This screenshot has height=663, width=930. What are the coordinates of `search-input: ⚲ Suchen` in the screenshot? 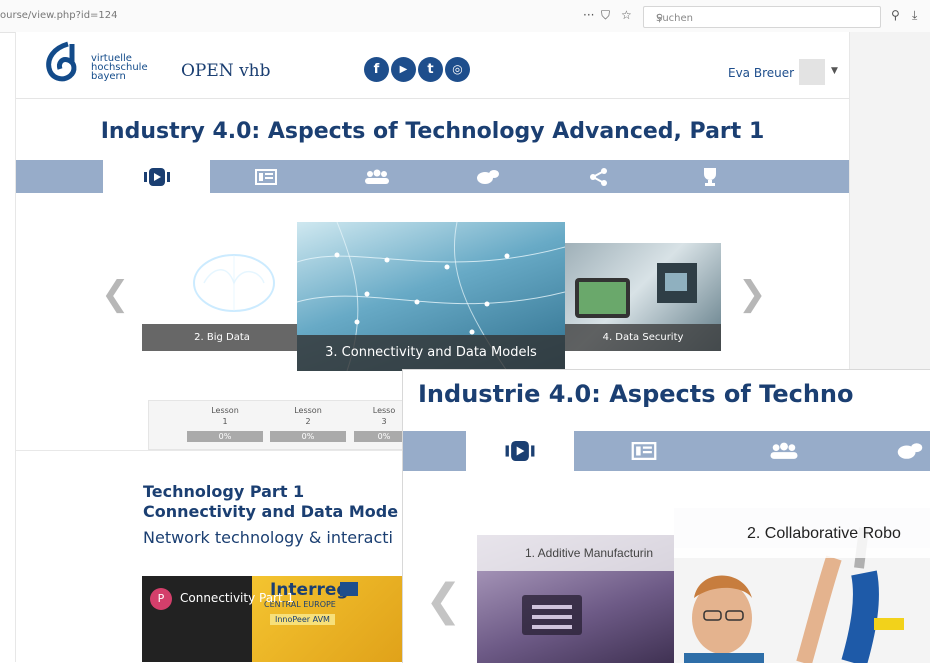 It's located at (762, 17).